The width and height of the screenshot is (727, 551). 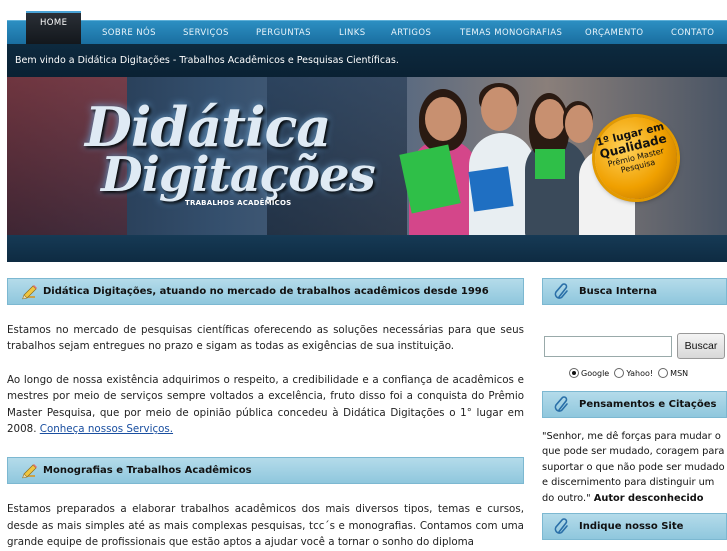 What do you see at coordinates (54, 28) in the screenshot?
I see `nav-home: HOME` at bounding box center [54, 28].